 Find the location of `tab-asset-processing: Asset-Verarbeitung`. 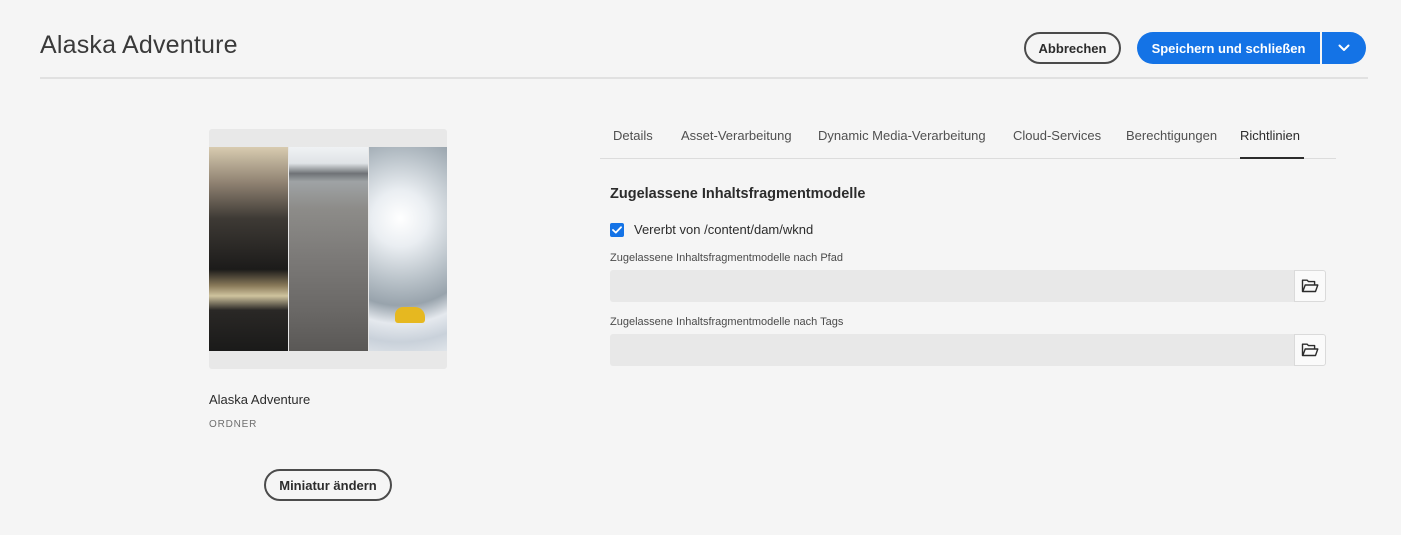

tab-asset-processing: Asset-Verarbeitung is located at coordinates (736, 143).